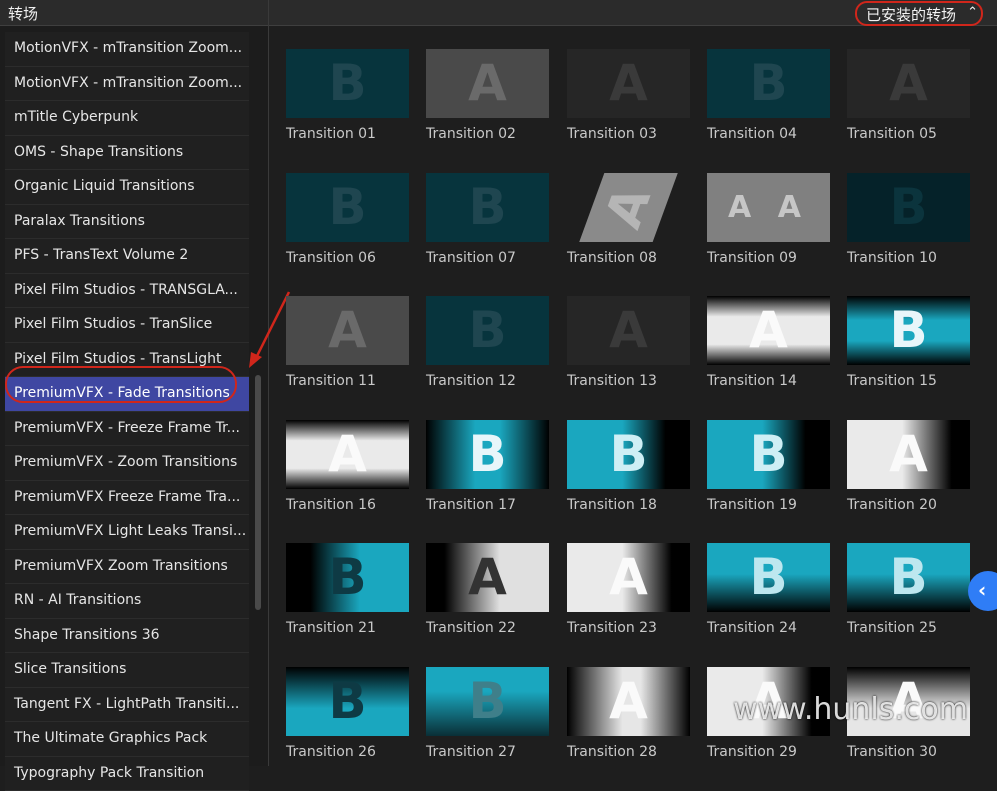 The image size is (997, 791). I want to click on transition-label: Transition 21, so click(351, 628).